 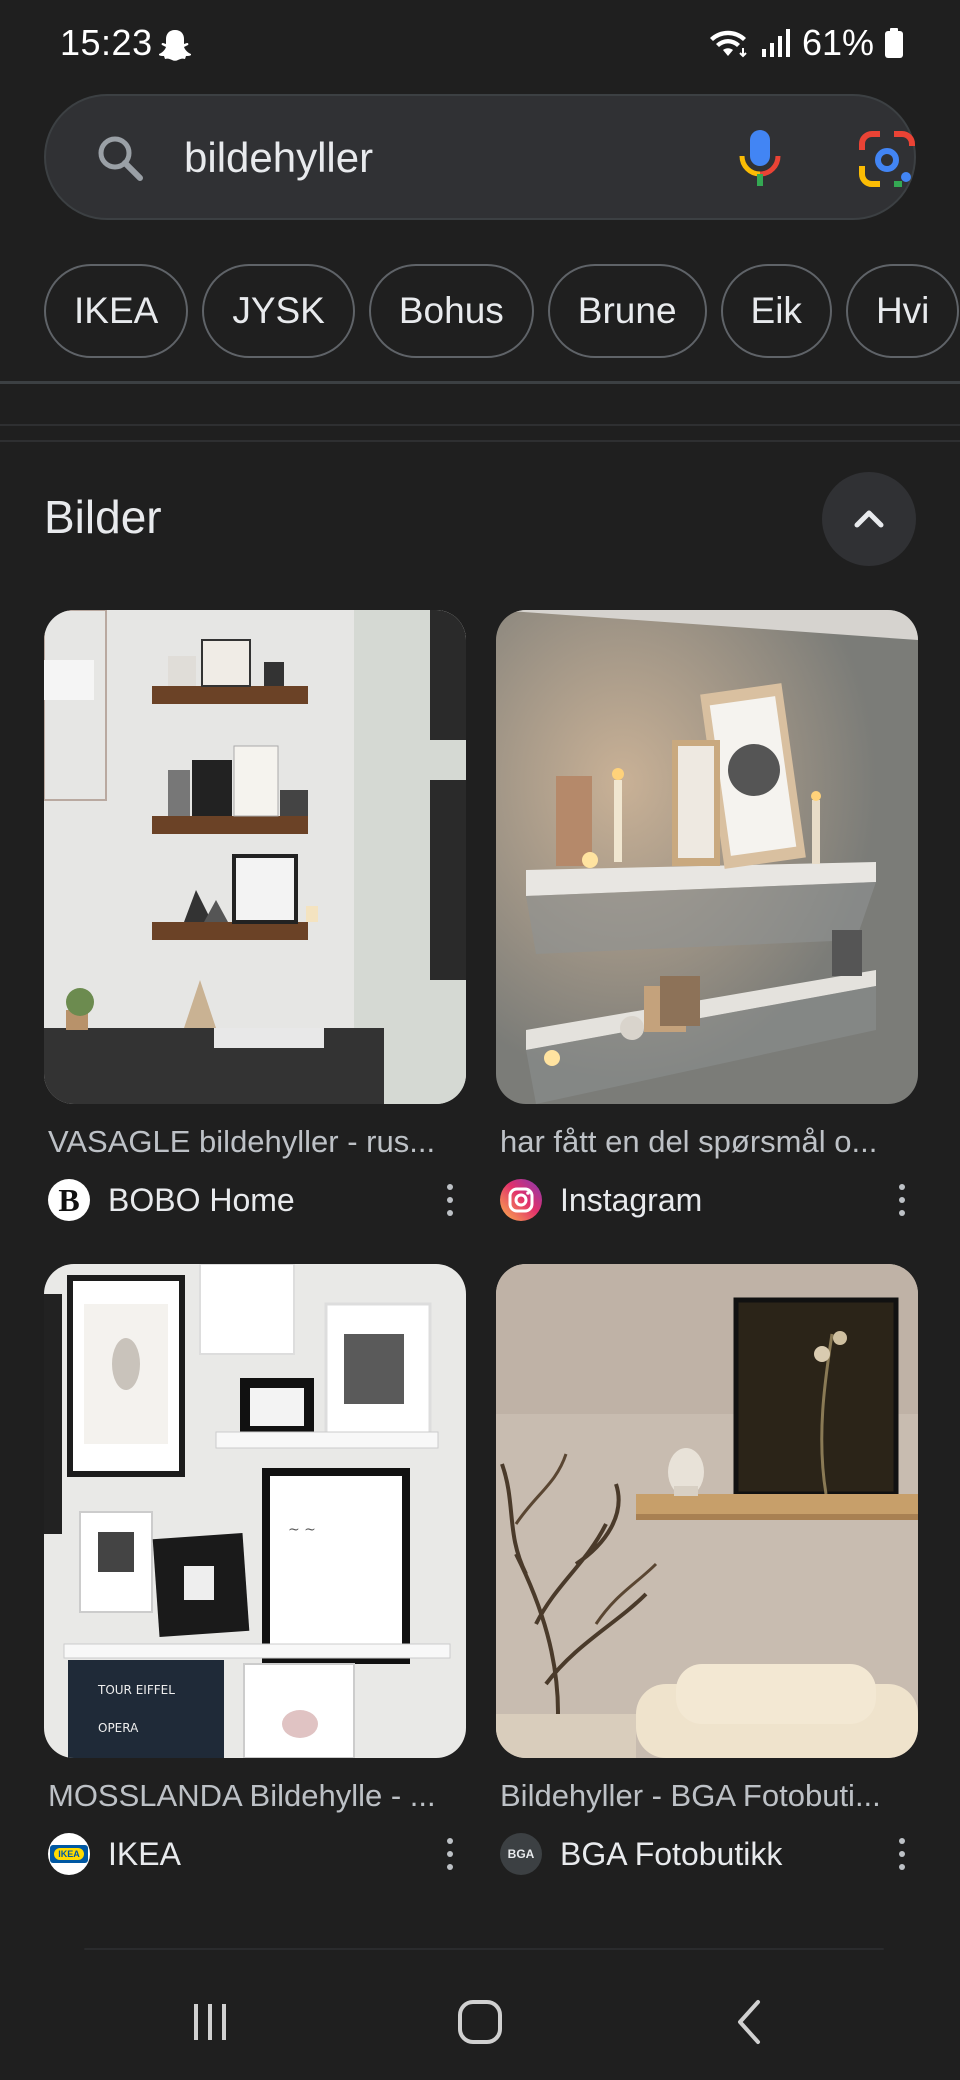 I want to click on image-result-card: har fått en del spørsmål o... Instagram, so click(x=707, y=920).